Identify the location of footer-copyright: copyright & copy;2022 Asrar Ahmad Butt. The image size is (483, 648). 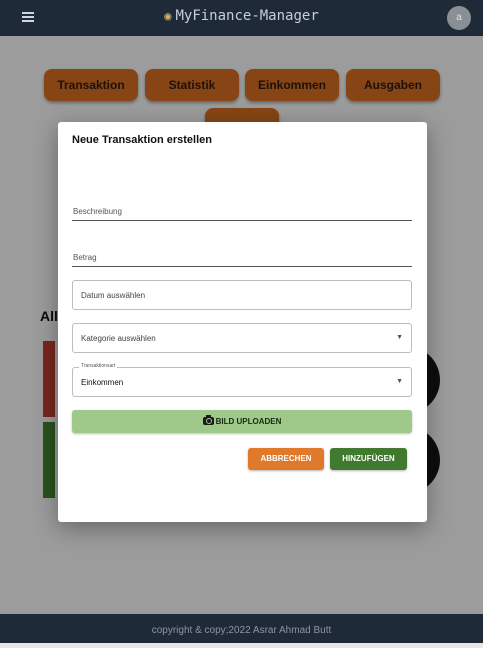
(241, 630).